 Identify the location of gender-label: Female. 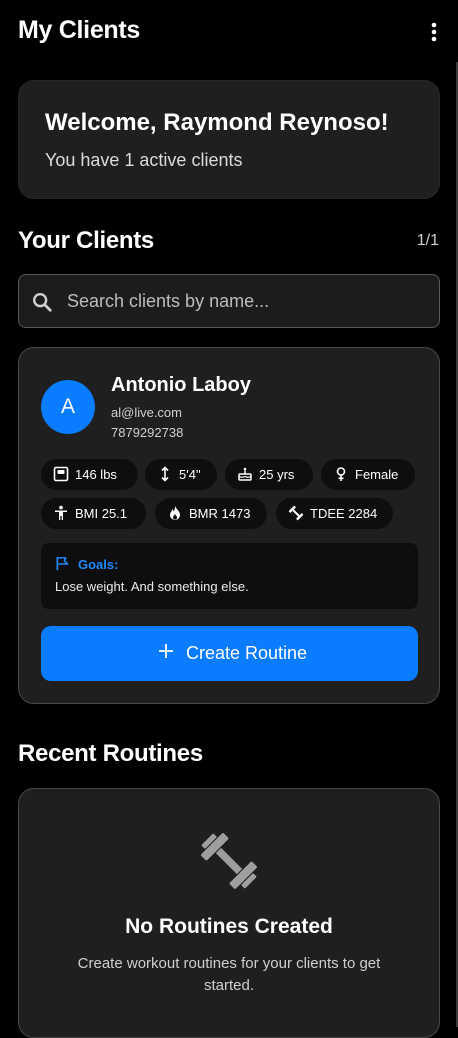
(377, 474).